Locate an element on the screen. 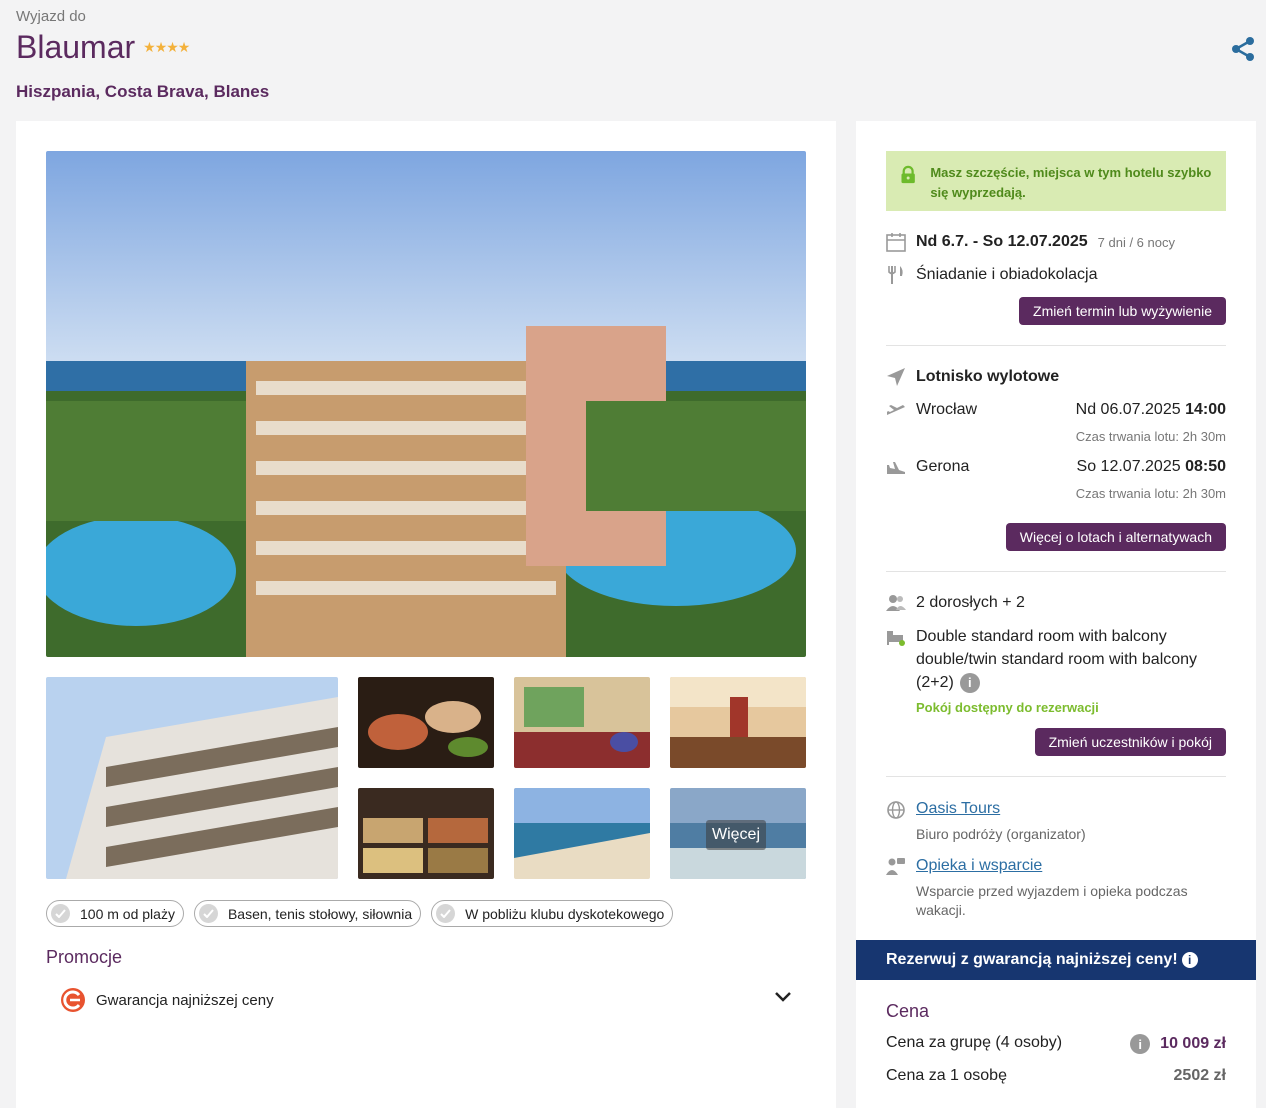  globe-icon is located at coordinates (896, 810).